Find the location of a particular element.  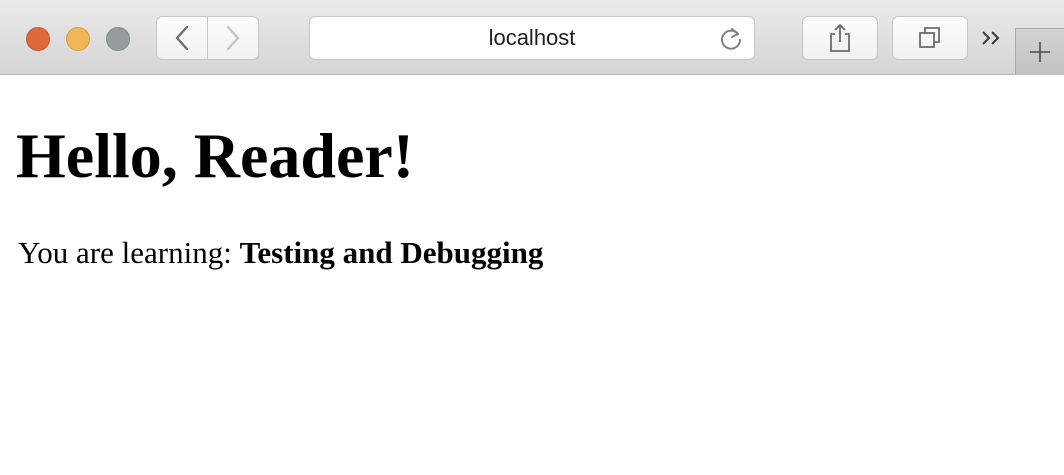

chevron-right-icon is located at coordinates (233, 38).